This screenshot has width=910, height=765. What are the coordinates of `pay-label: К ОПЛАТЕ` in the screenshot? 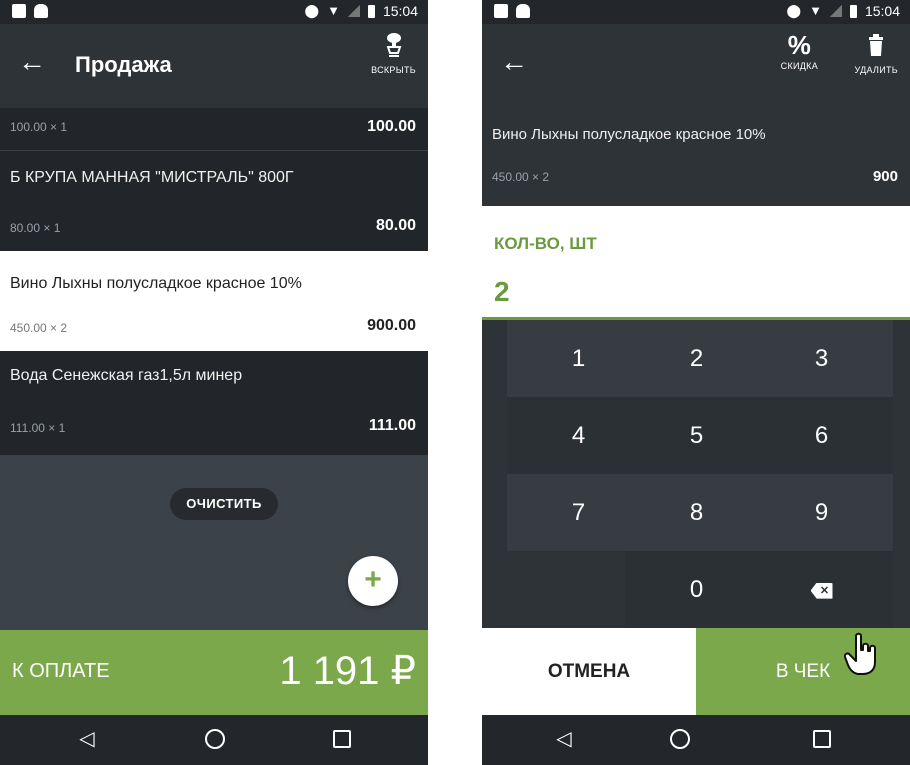 It's located at (61, 671).